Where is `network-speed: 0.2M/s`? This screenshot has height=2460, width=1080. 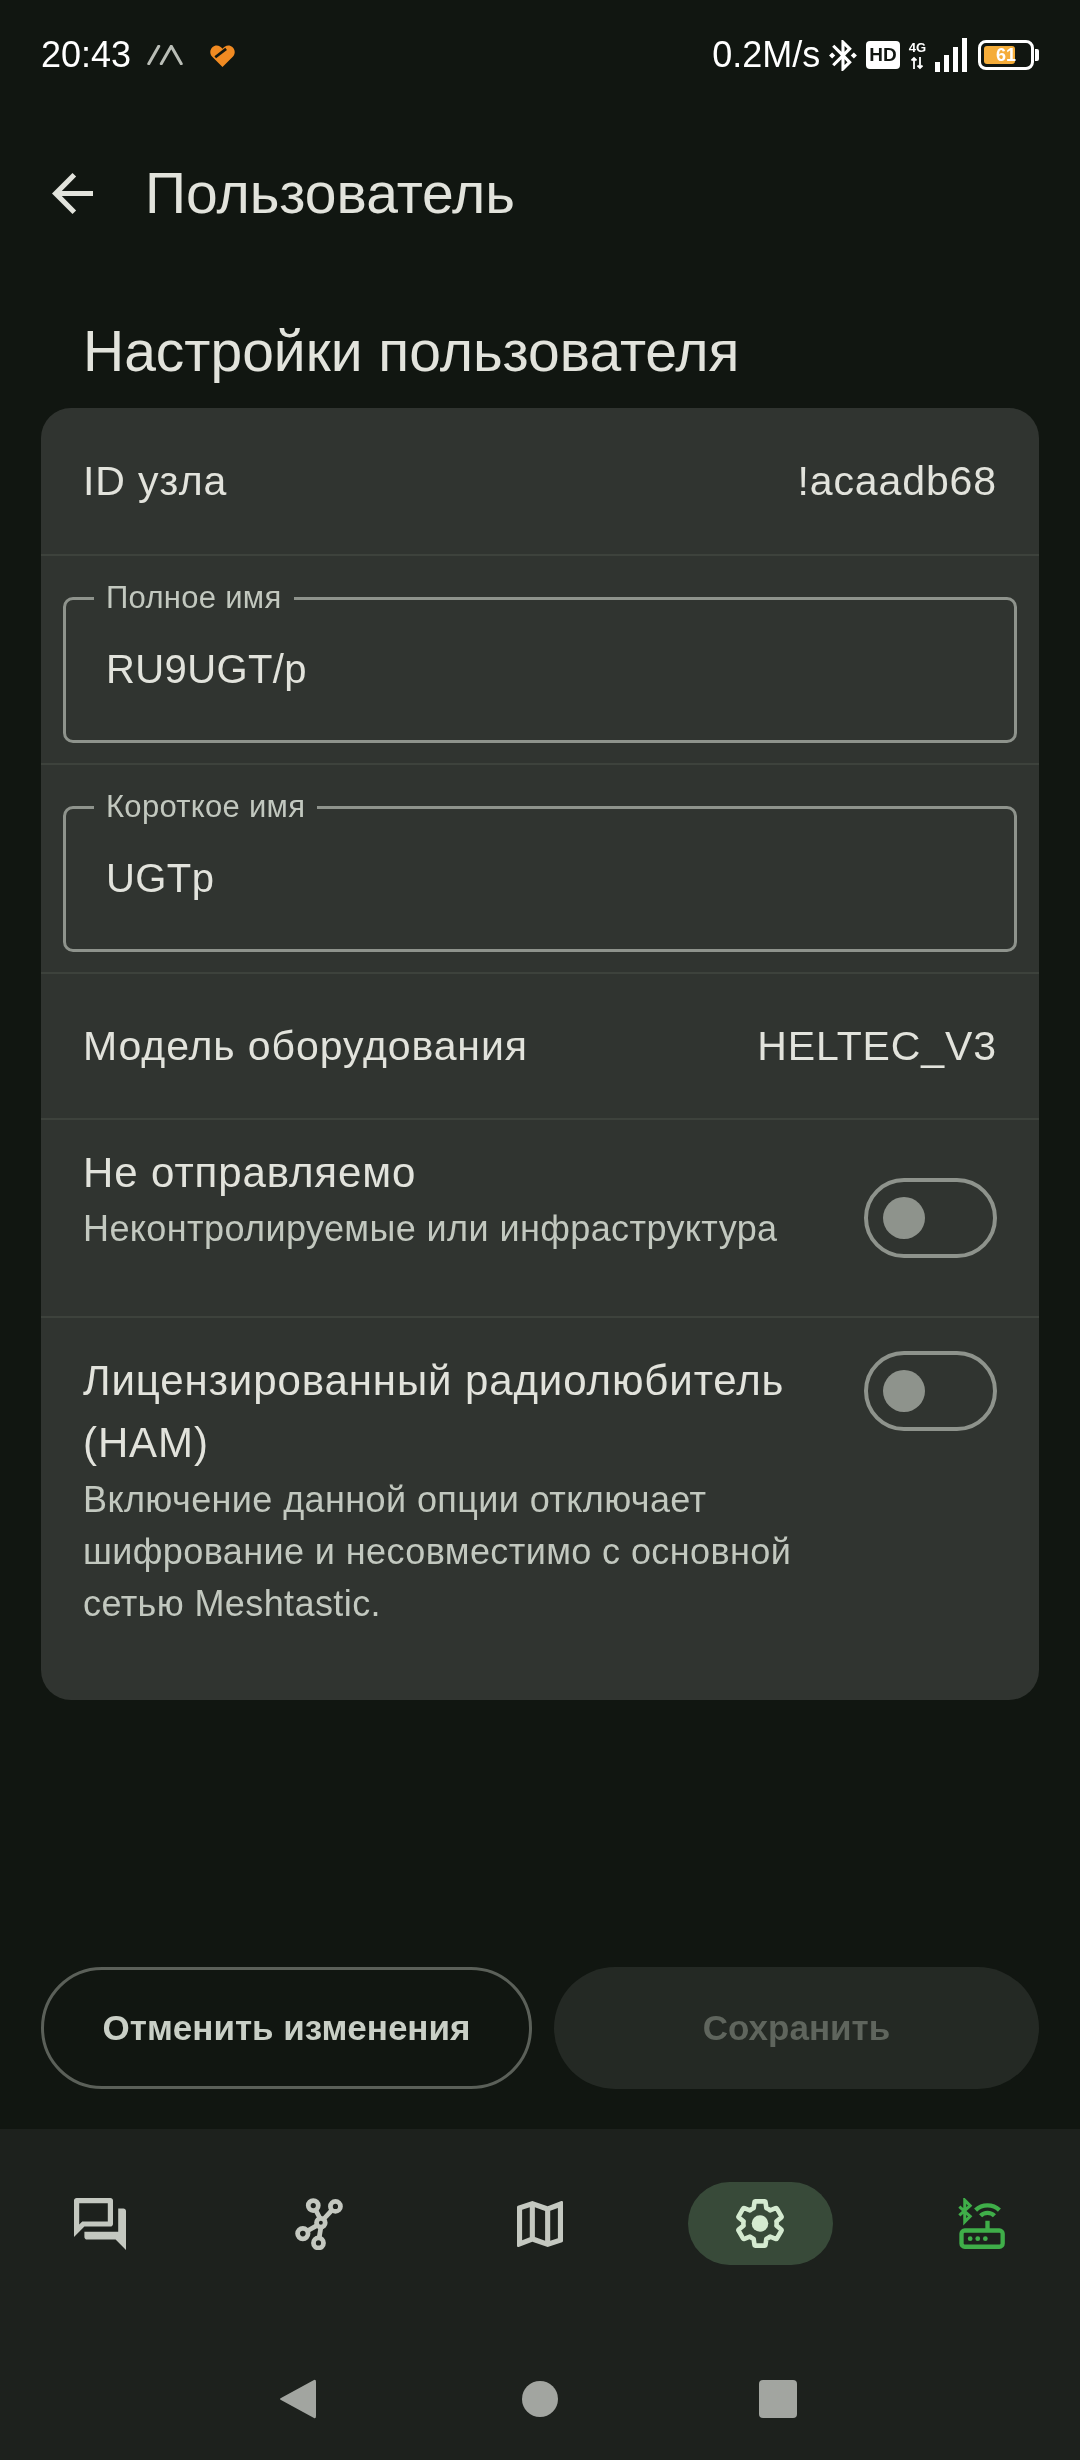
network-speed: 0.2M/s is located at coordinates (766, 55).